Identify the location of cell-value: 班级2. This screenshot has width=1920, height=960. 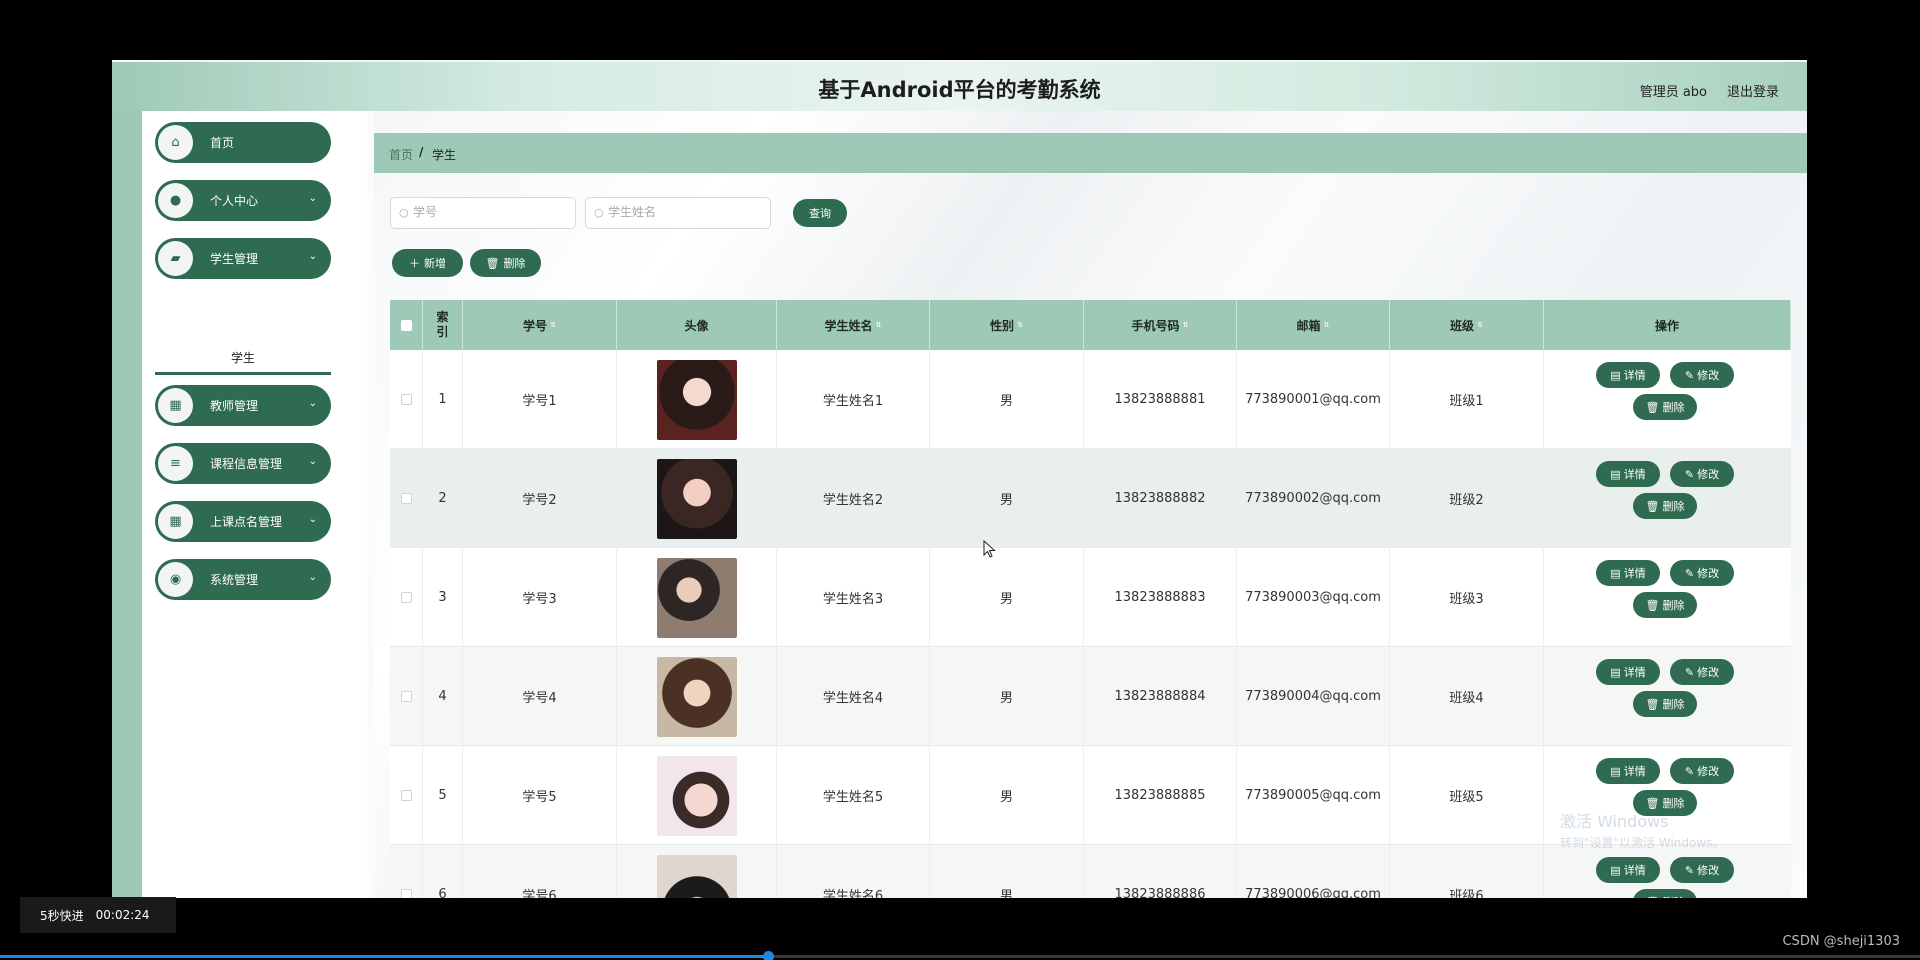
(1466, 500).